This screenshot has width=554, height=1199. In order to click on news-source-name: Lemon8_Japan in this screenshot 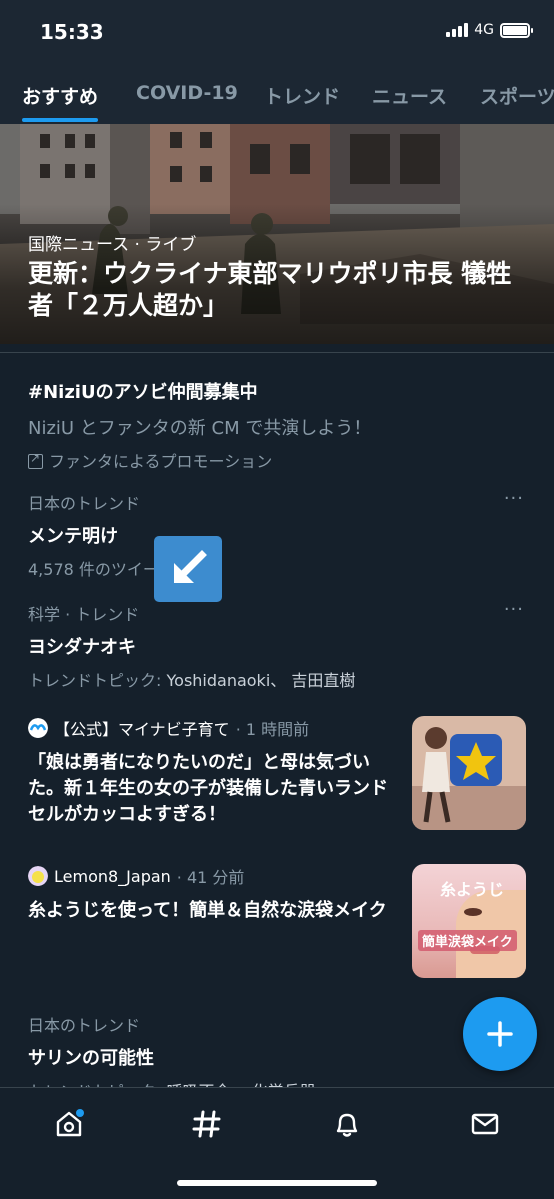, I will do `click(112, 876)`.